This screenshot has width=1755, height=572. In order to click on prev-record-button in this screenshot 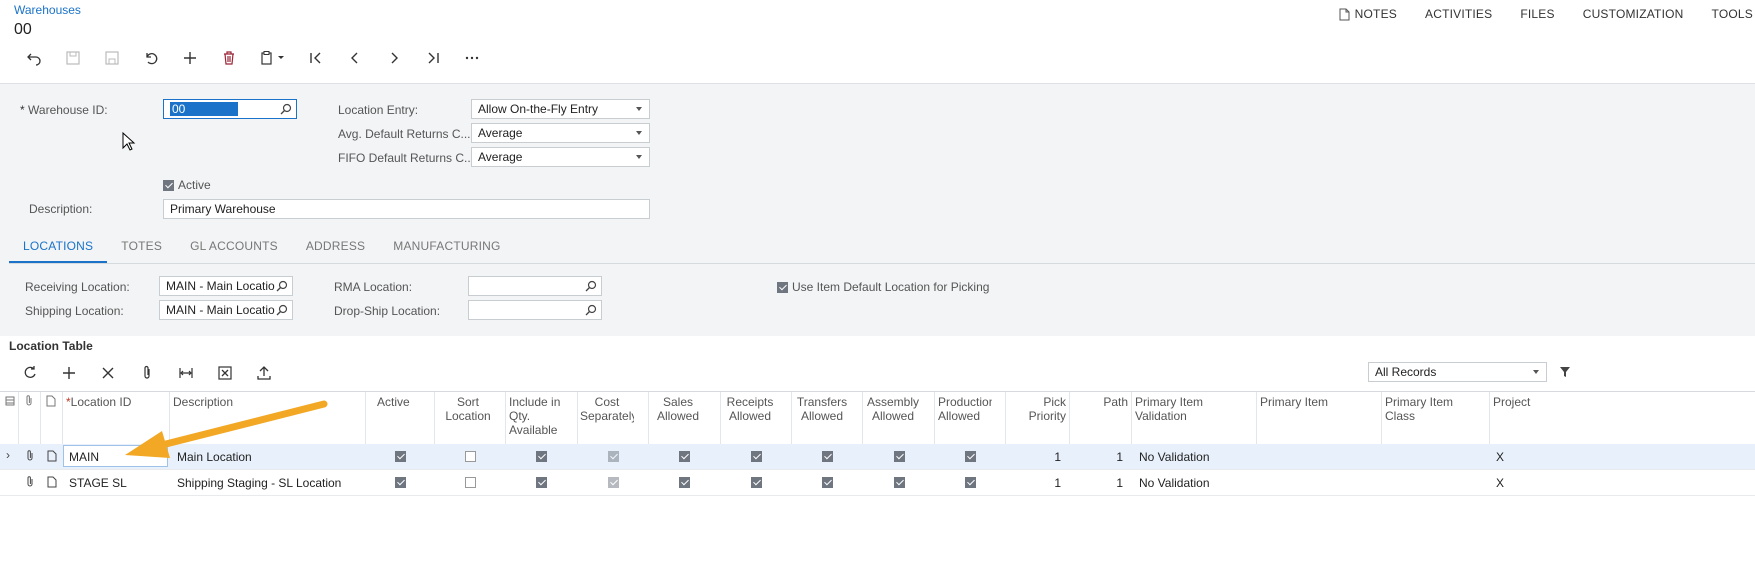, I will do `click(354, 58)`.